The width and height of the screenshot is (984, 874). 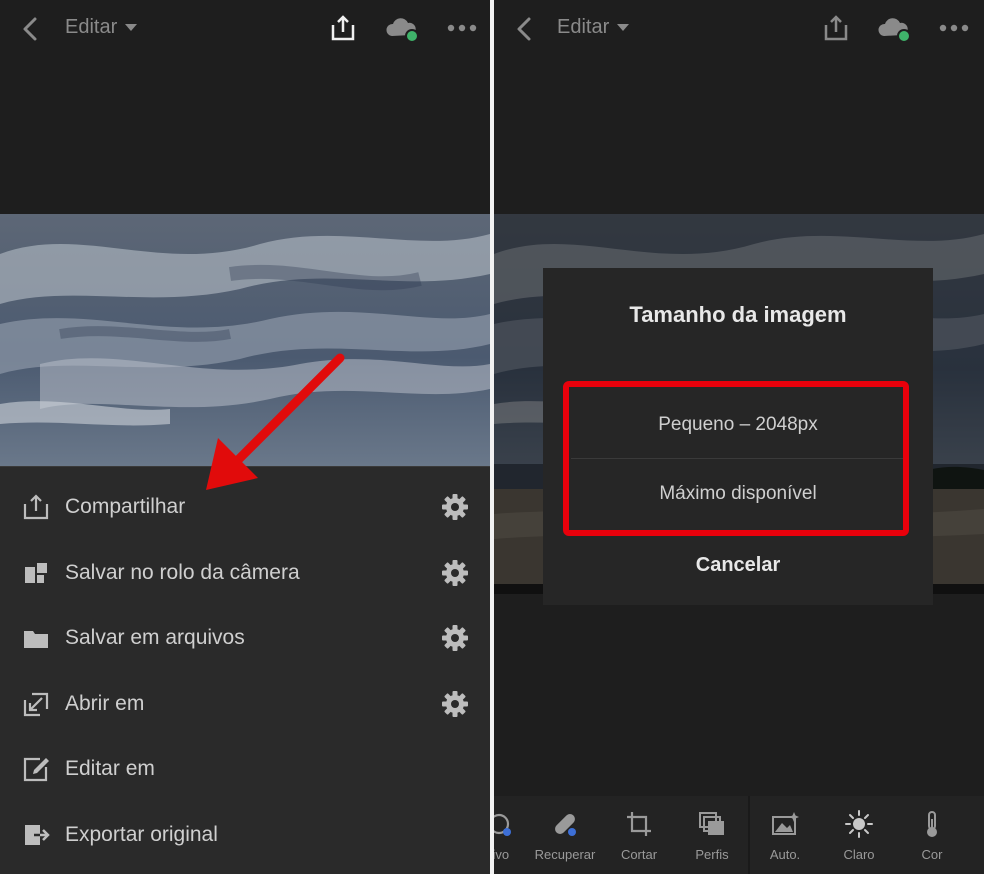 I want to click on tool-label: Cortar, so click(x=639, y=854).